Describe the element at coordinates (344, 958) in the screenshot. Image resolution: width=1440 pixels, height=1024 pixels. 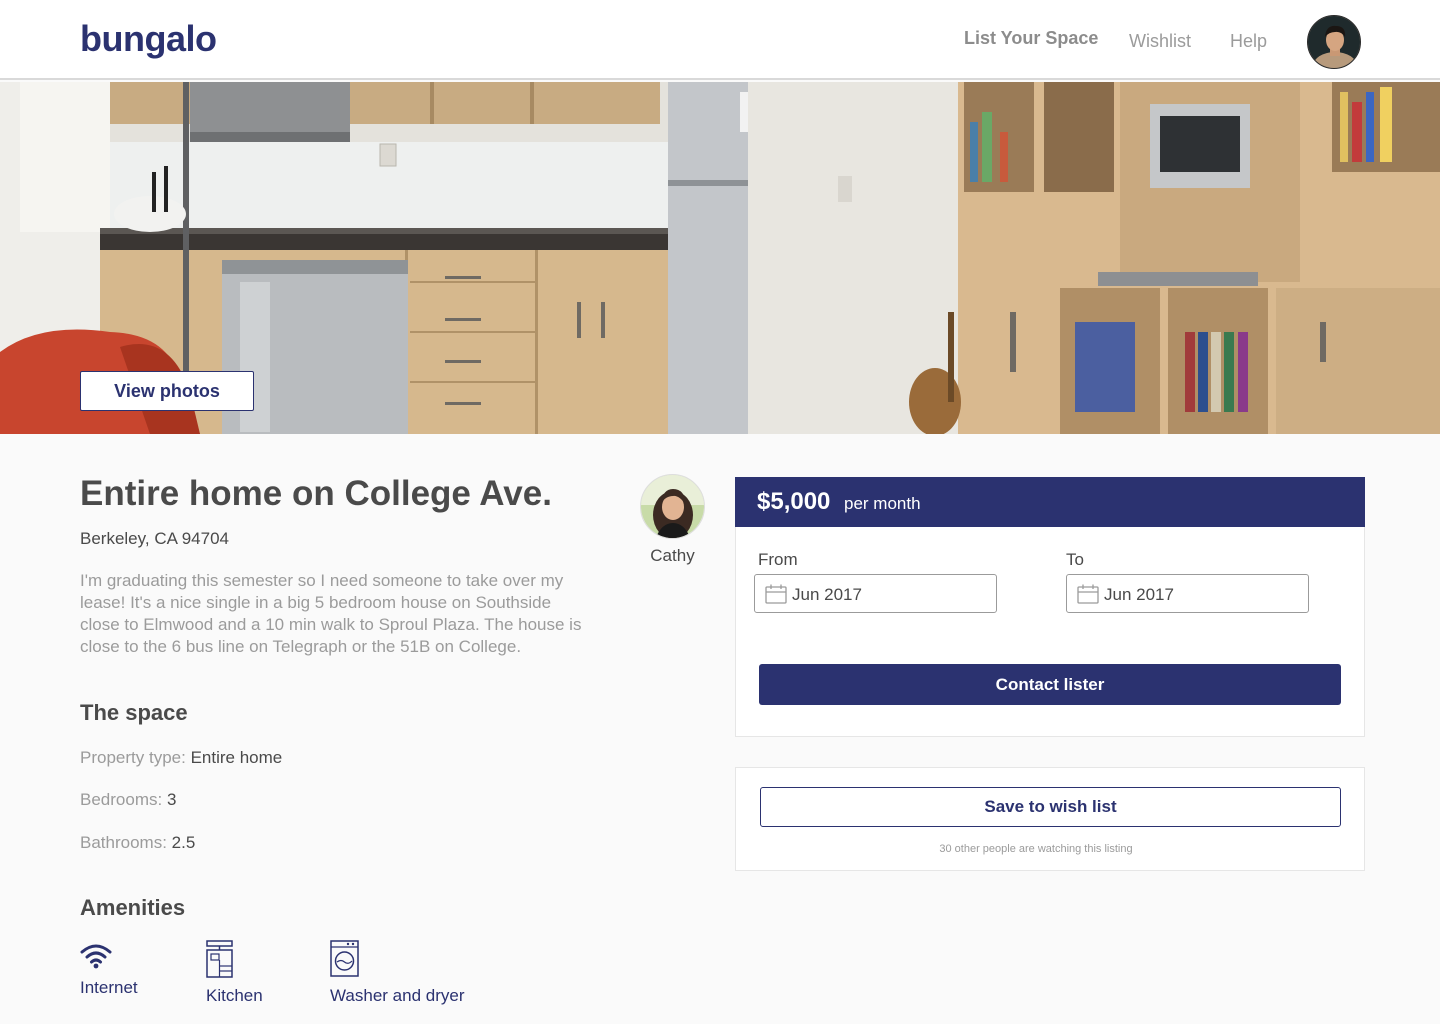
I see `washer-icon` at that location.